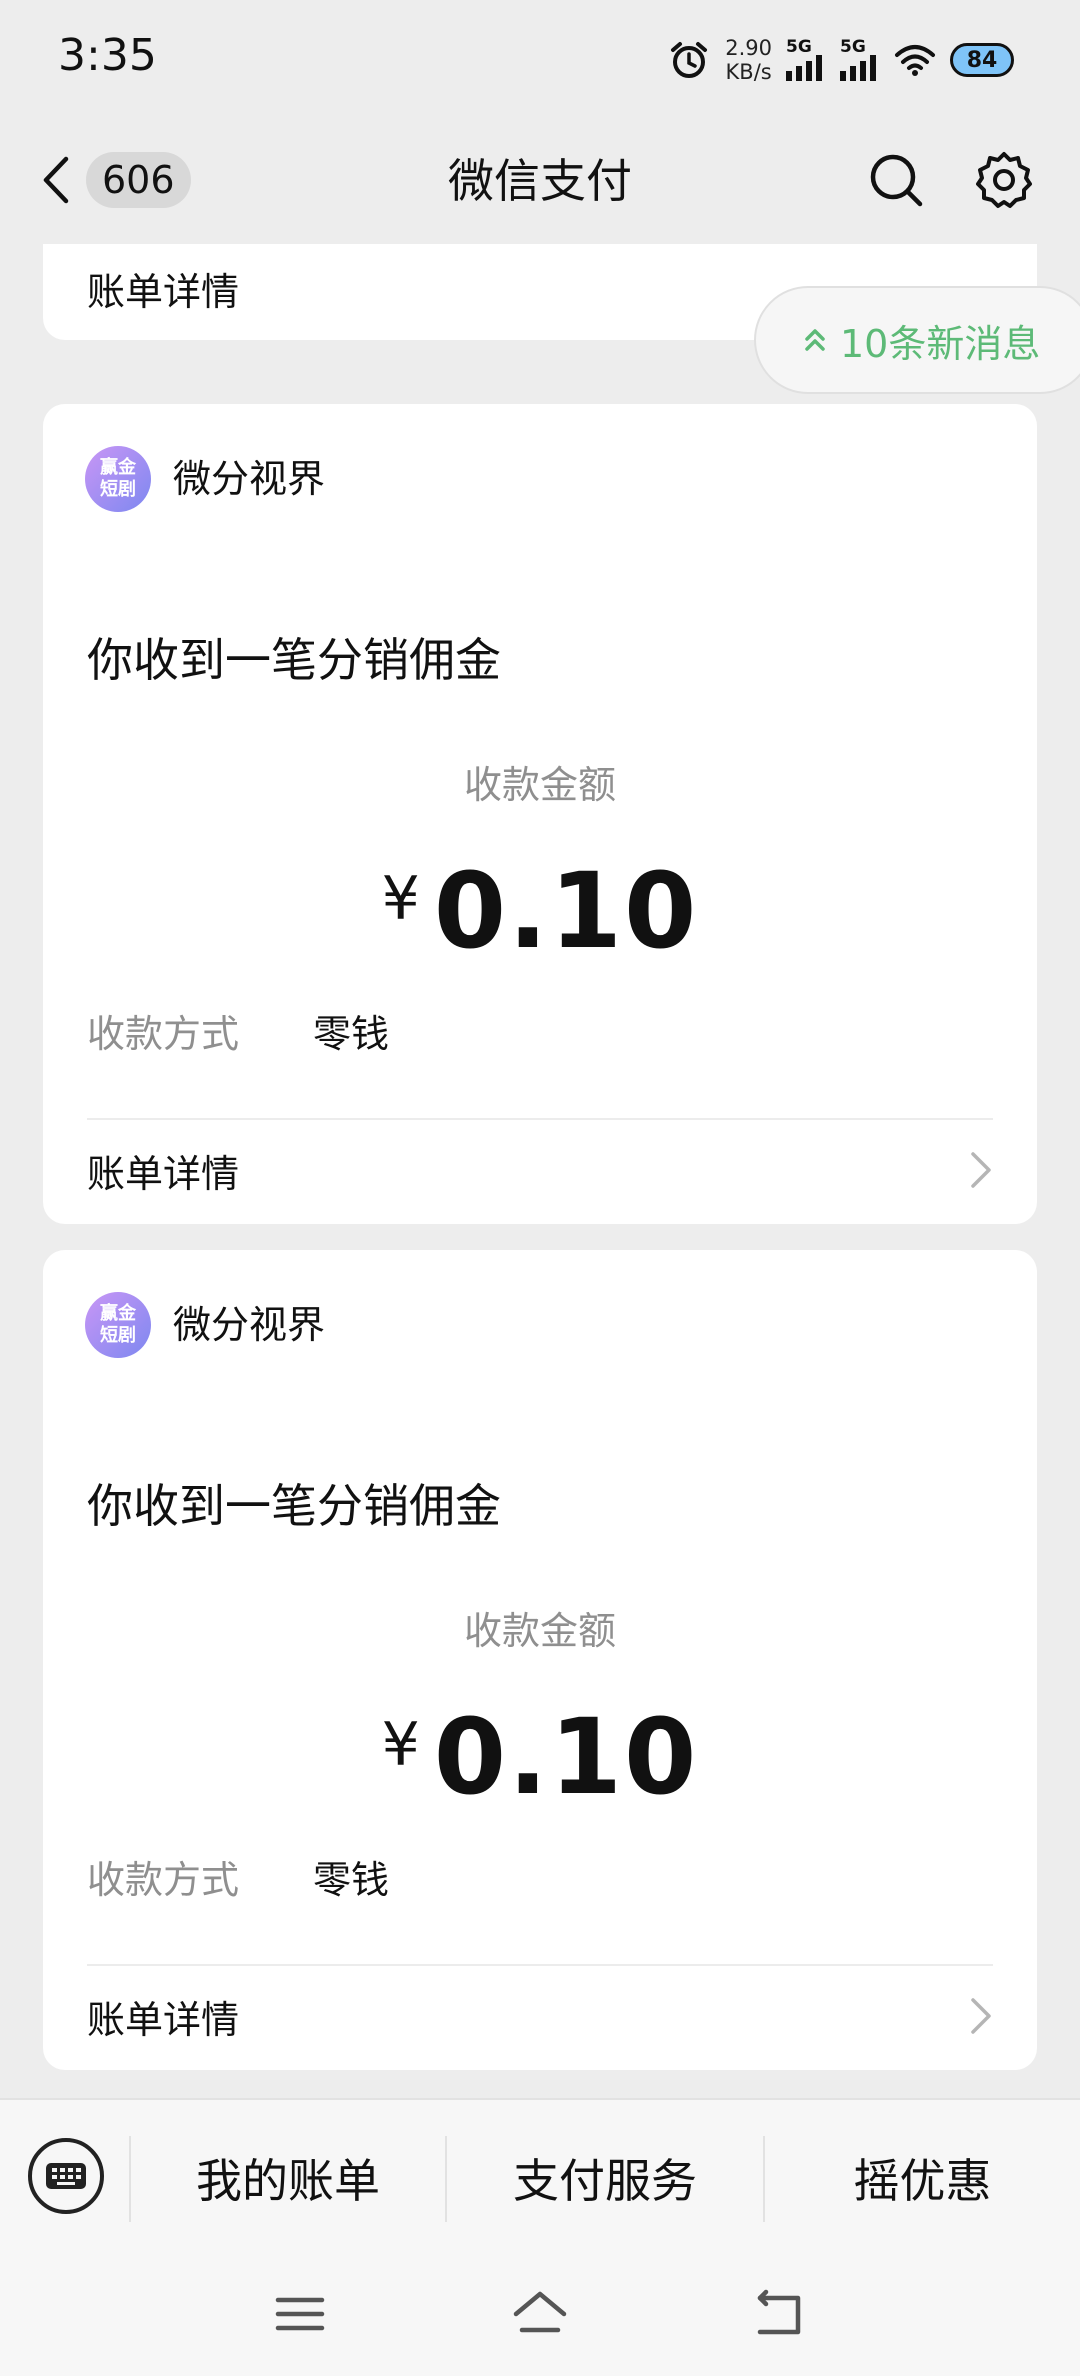 Image resolution: width=1080 pixels, height=2376 pixels. Describe the element at coordinates (540, 182) in the screenshot. I see `title-bar: 606 微信支付` at that location.